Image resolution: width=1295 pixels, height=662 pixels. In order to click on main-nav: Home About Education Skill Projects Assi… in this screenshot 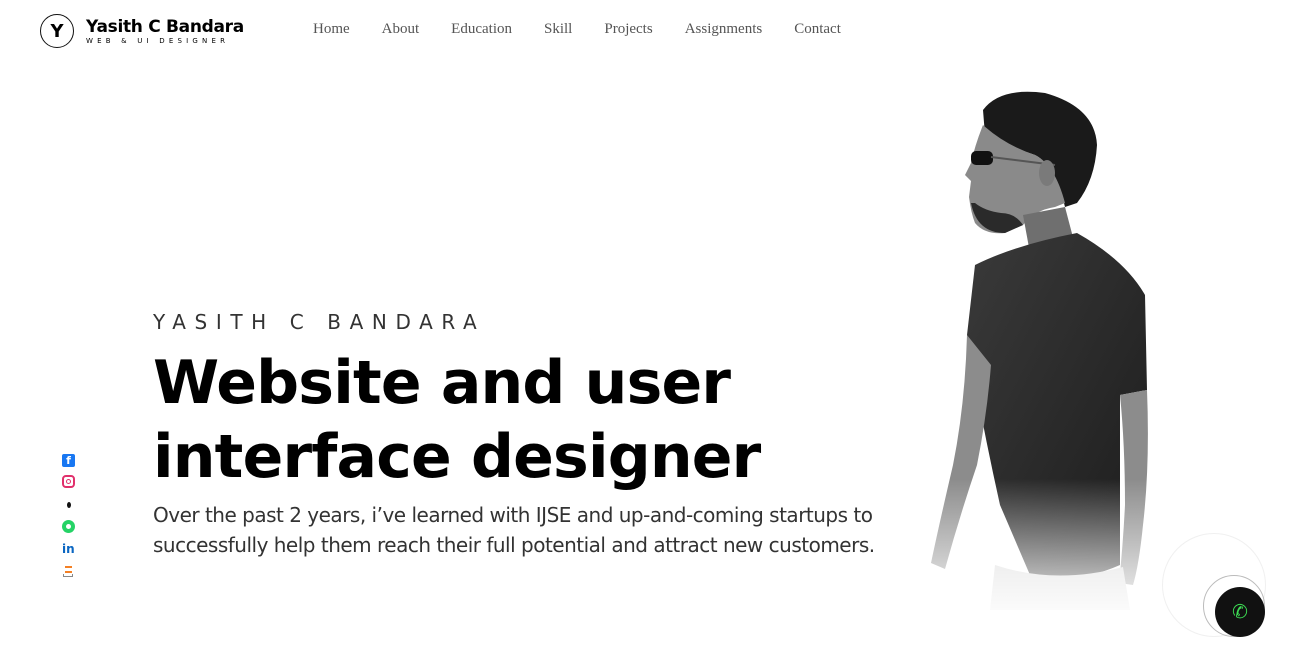, I will do `click(593, 29)`.